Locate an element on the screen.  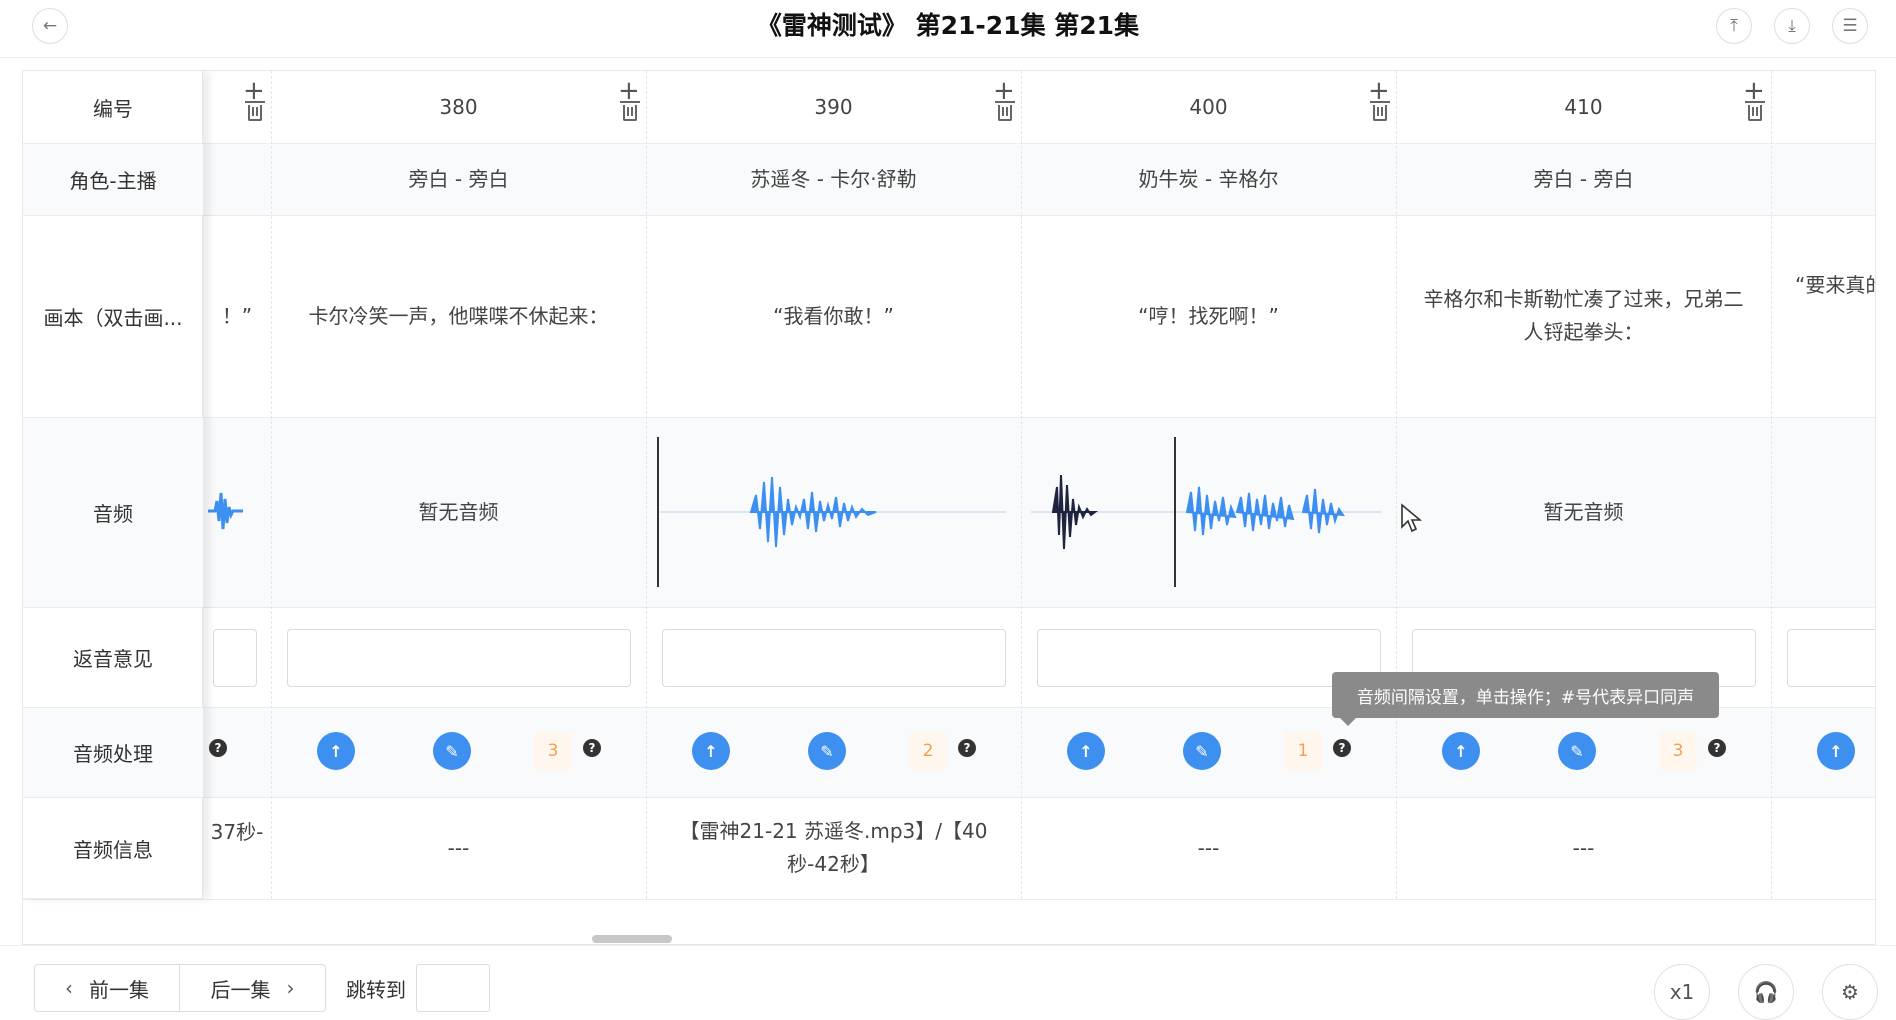
label-audio: 音频 is located at coordinates (113, 512).